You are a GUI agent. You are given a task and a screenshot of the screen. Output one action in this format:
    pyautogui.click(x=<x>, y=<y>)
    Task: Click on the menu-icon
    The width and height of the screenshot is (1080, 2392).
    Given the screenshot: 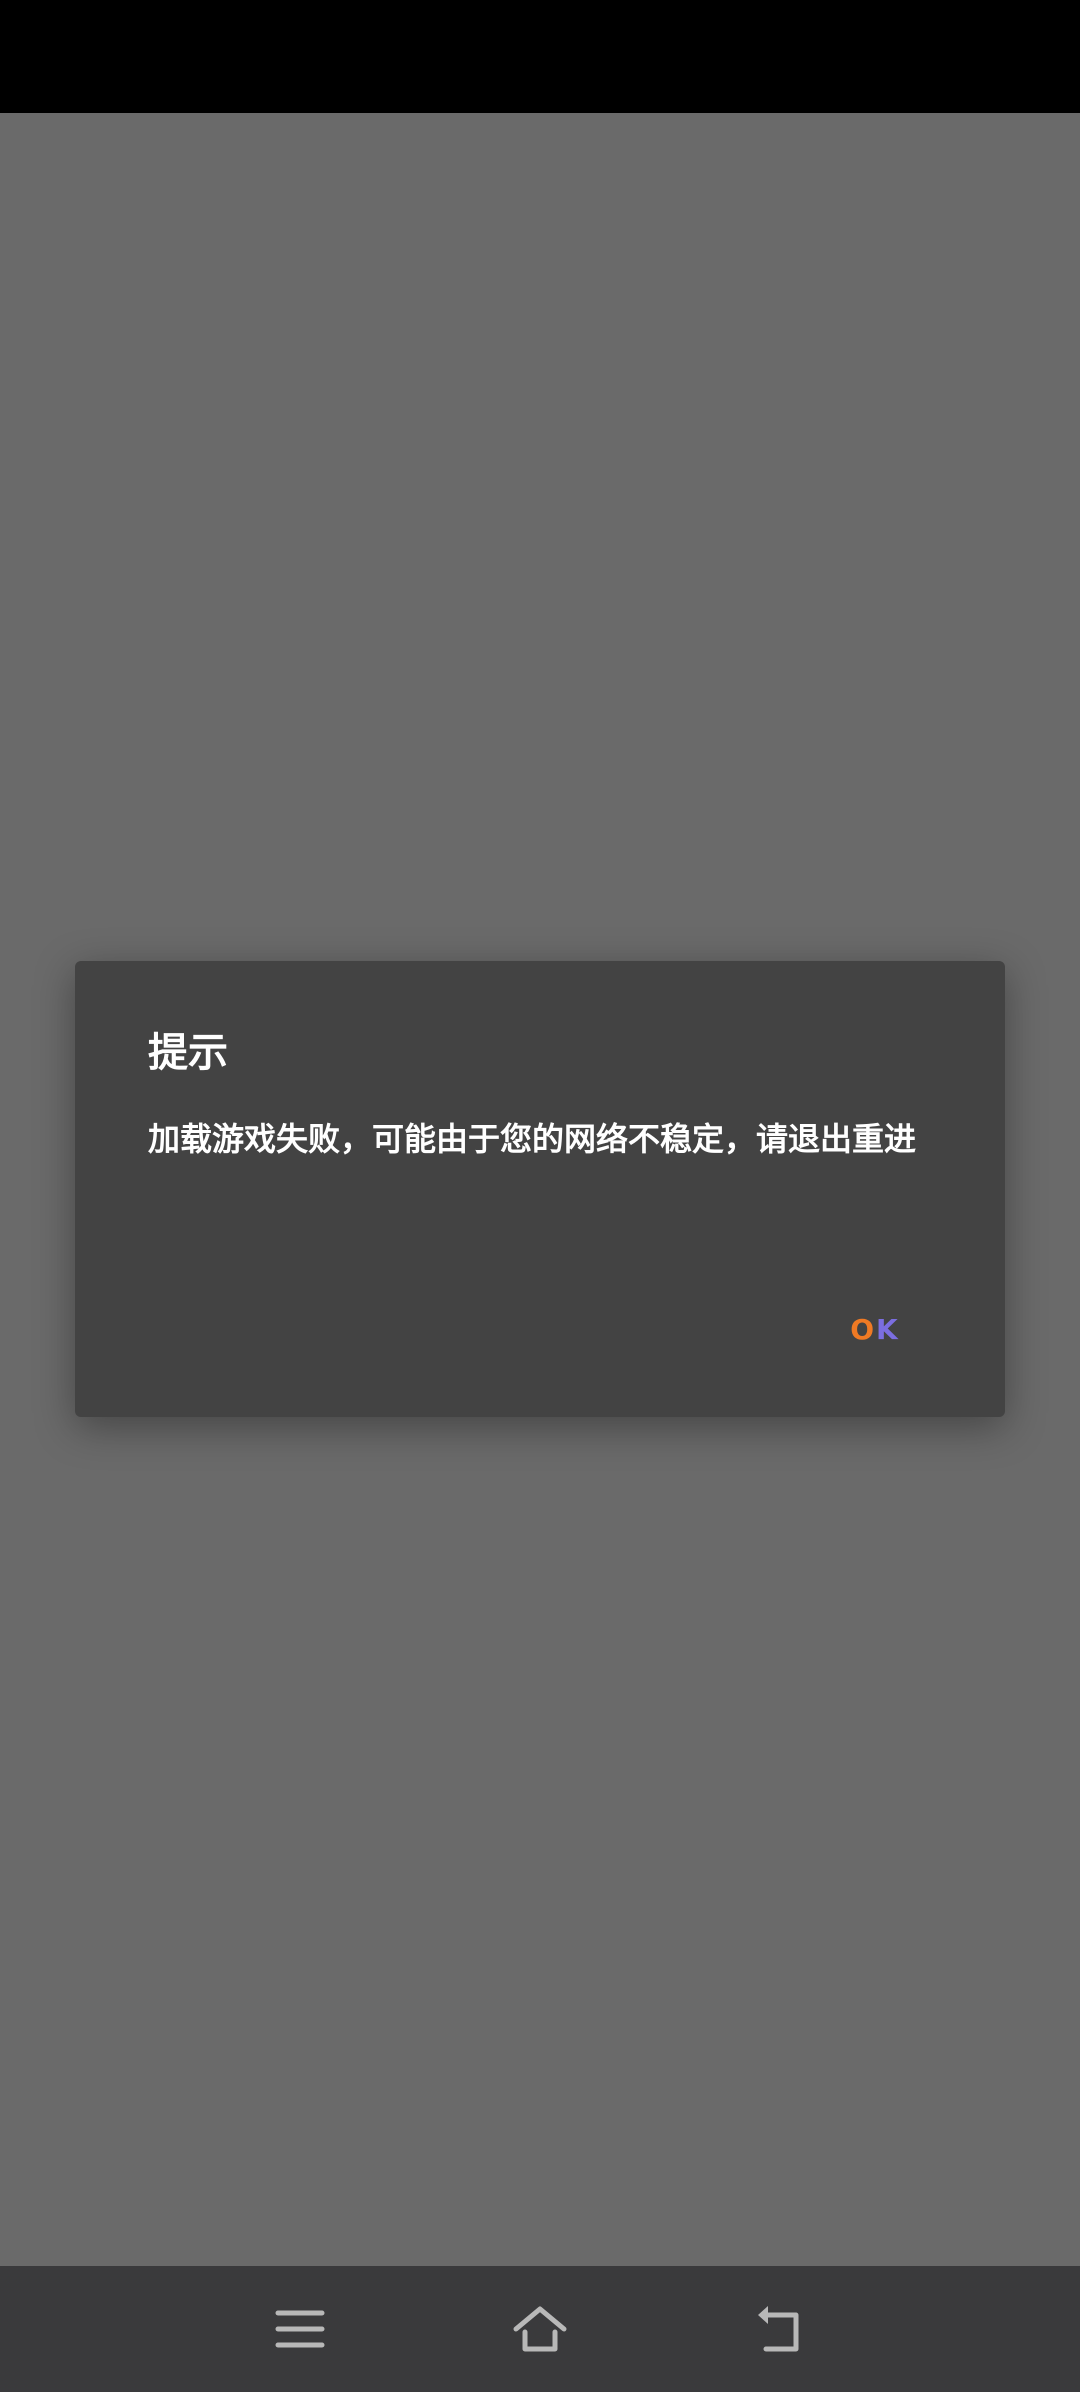 What is the action you would take?
    pyautogui.click(x=300, y=2329)
    